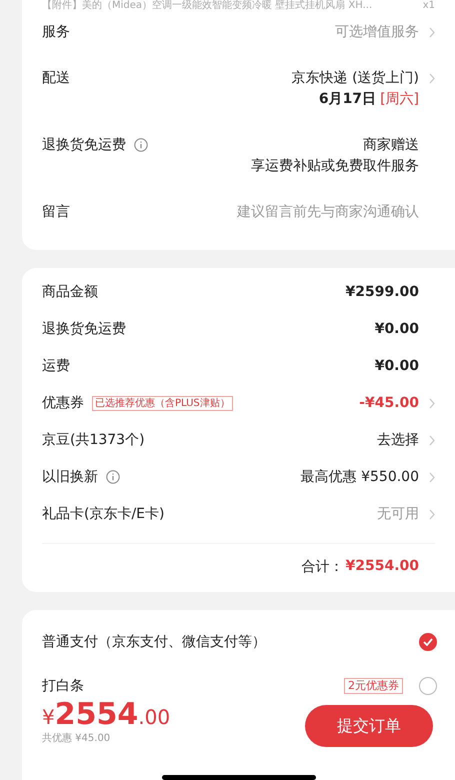 The height and width of the screenshot is (780, 455). What do you see at coordinates (398, 440) in the screenshot?
I see `row-value: 去选择` at bounding box center [398, 440].